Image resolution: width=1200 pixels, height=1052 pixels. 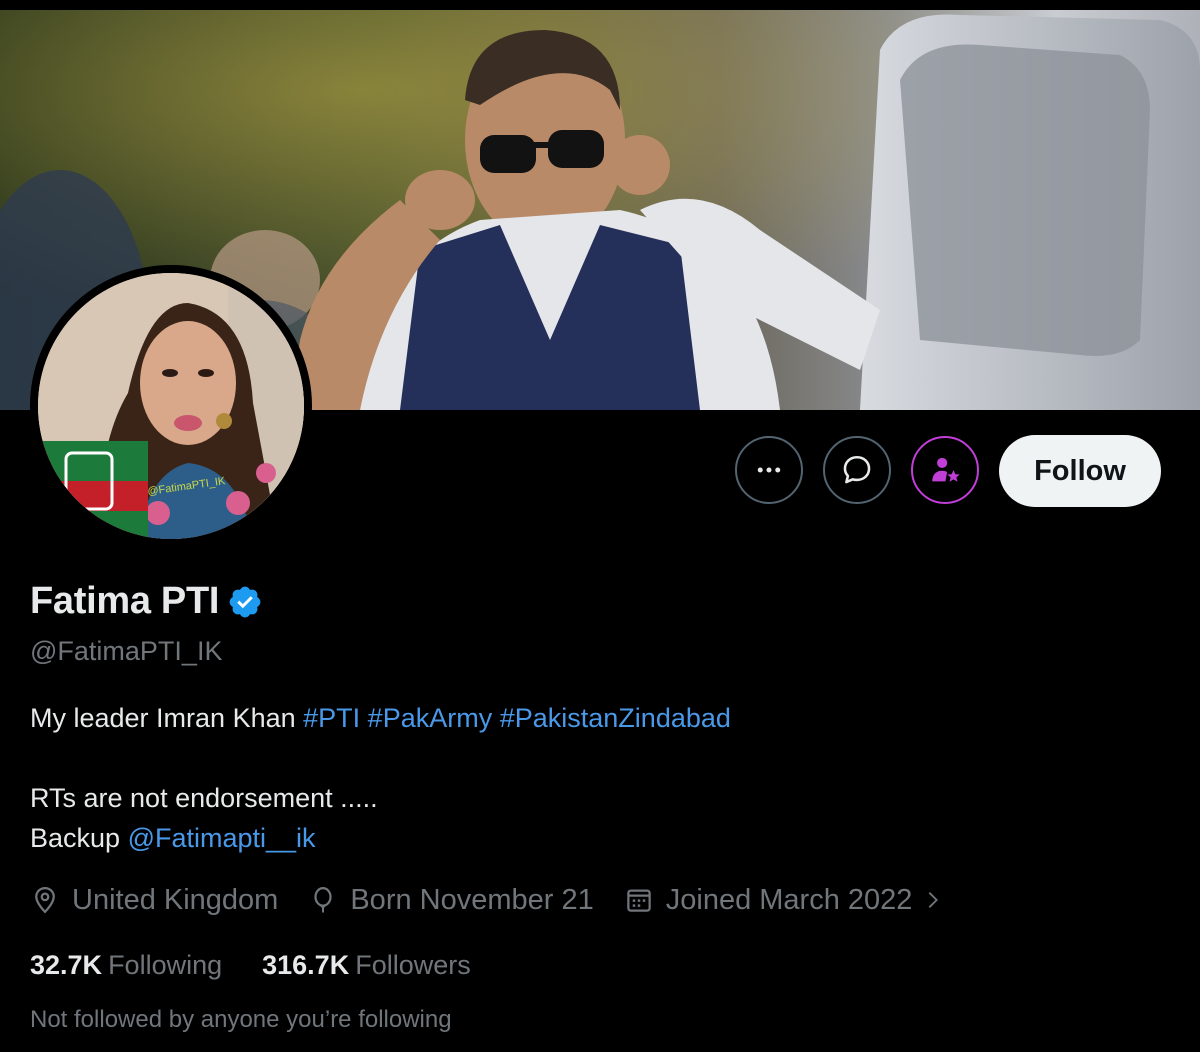 What do you see at coordinates (600, 838) in the screenshot?
I see `bio-line-3: Backup @Fatimapti__ik` at bounding box center [600, 838].